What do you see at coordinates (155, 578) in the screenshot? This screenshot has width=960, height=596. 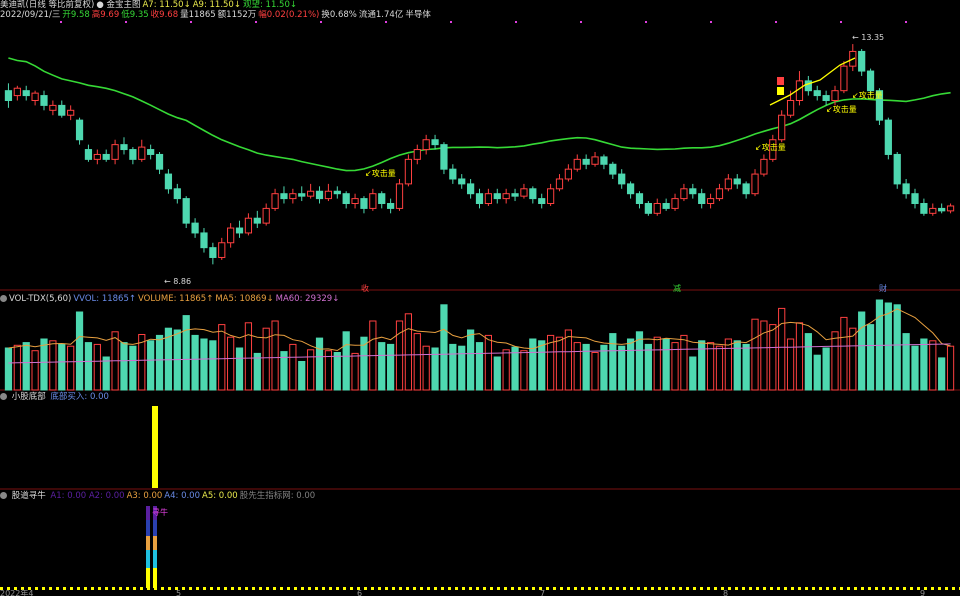 I see `finder-bar-a5` at bounding box center [155, 578].